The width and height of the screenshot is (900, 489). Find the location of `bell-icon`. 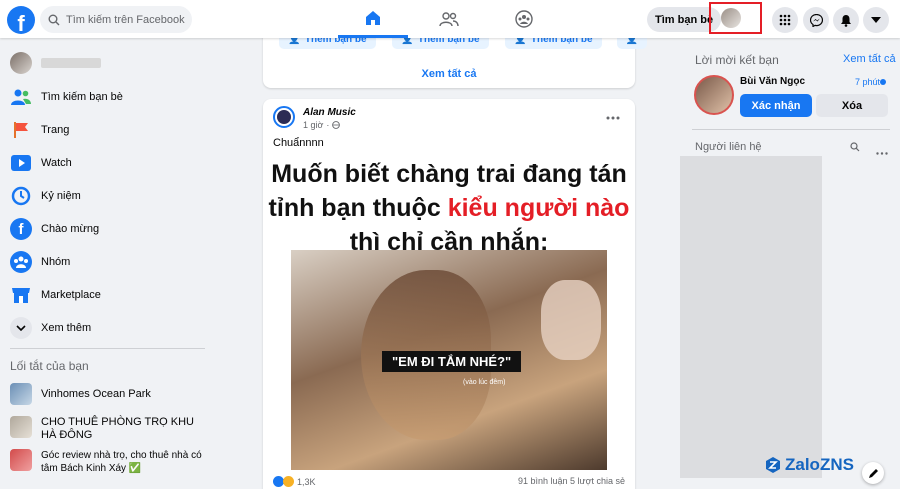

bell-icon is located at coordinates (846, 20).